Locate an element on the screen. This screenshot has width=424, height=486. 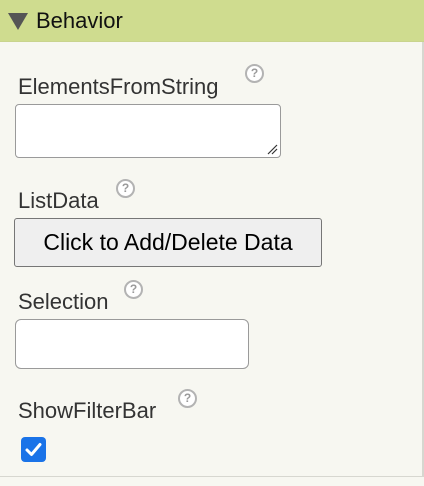
resize-grip-icon is located at coordinates (272, 149).